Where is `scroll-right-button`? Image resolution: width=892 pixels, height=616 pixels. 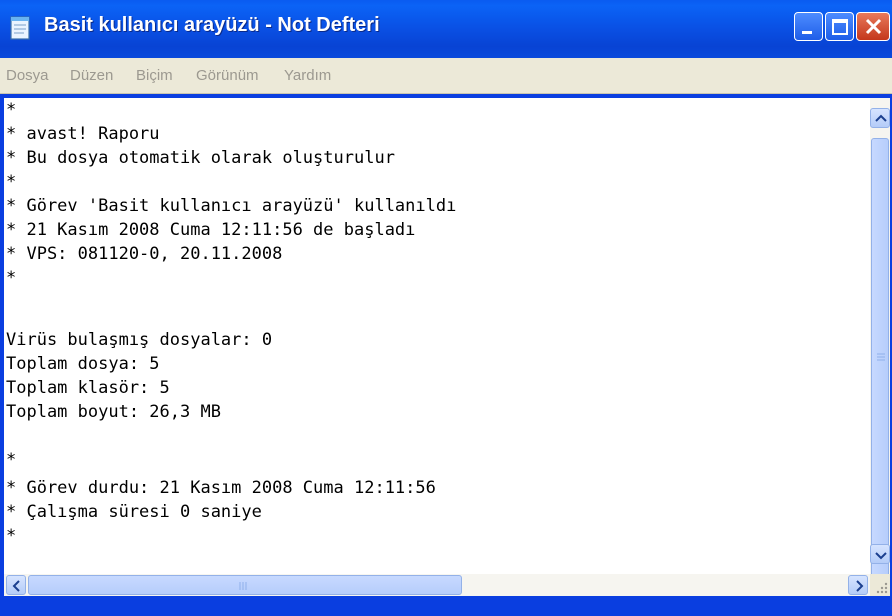
scroll-right-button is located at coordinates (858, 585).